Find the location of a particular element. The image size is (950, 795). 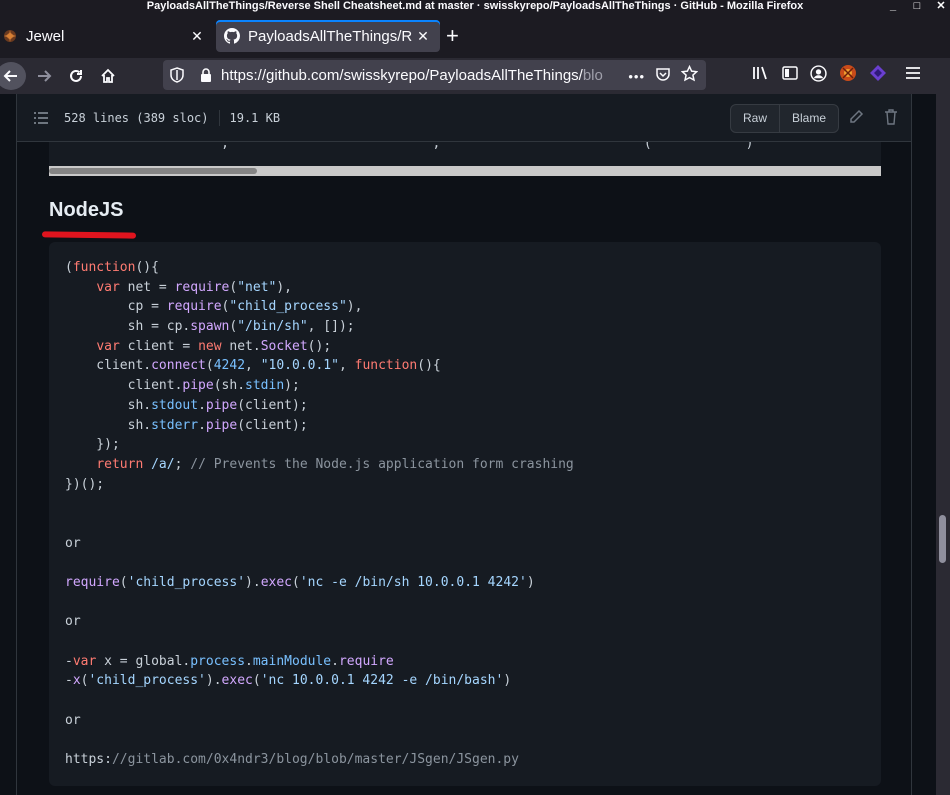

extension-orange-icon is located at coordinates (848, 75).